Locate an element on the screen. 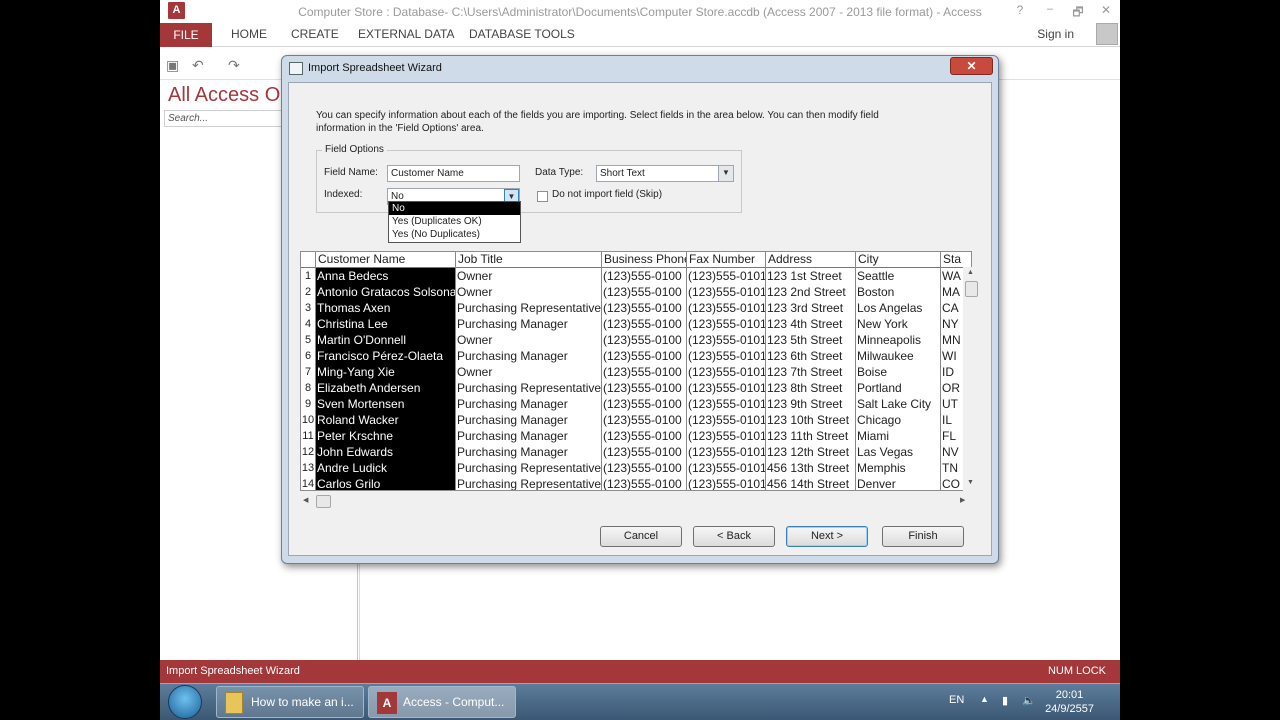 The height and width of the screenshot is (720, 1280). column-header is located at coordinates (308, 260).